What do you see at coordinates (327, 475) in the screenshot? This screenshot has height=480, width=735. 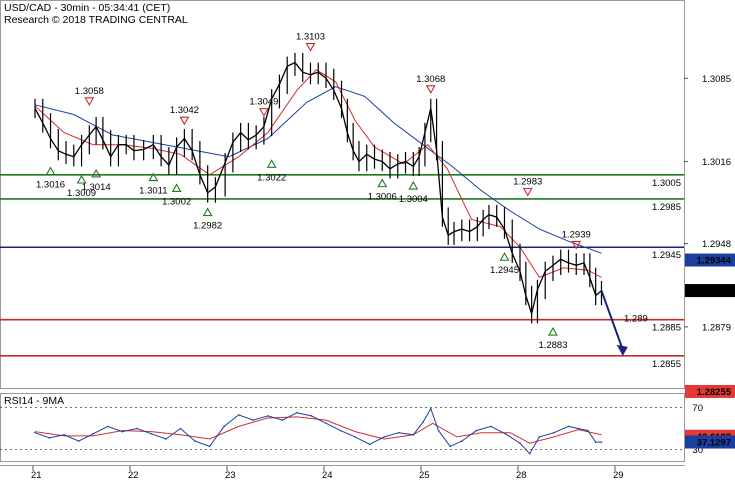 I see `time-axis-label-3: 24` at bounding box center [327, 475].